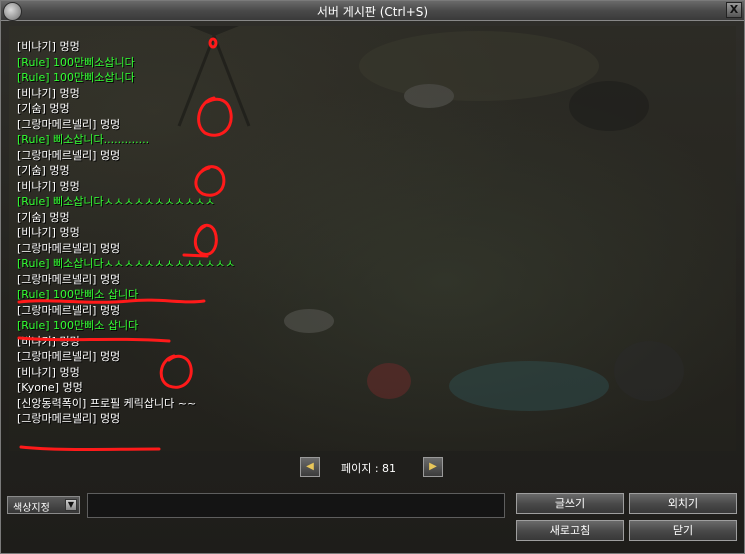  What do you see at coordinates (734, 10) in the screenshot?
I see `close-window-button: X` at bounding box center [734, 10].